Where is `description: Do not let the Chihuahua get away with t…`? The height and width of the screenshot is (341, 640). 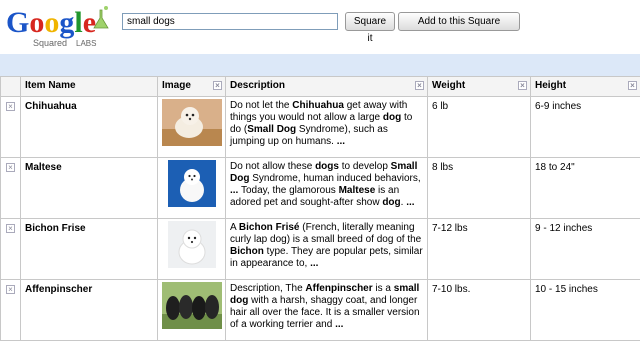
description: Do not let the Chihuahua get away with t… is located at coordinates (327, 127).